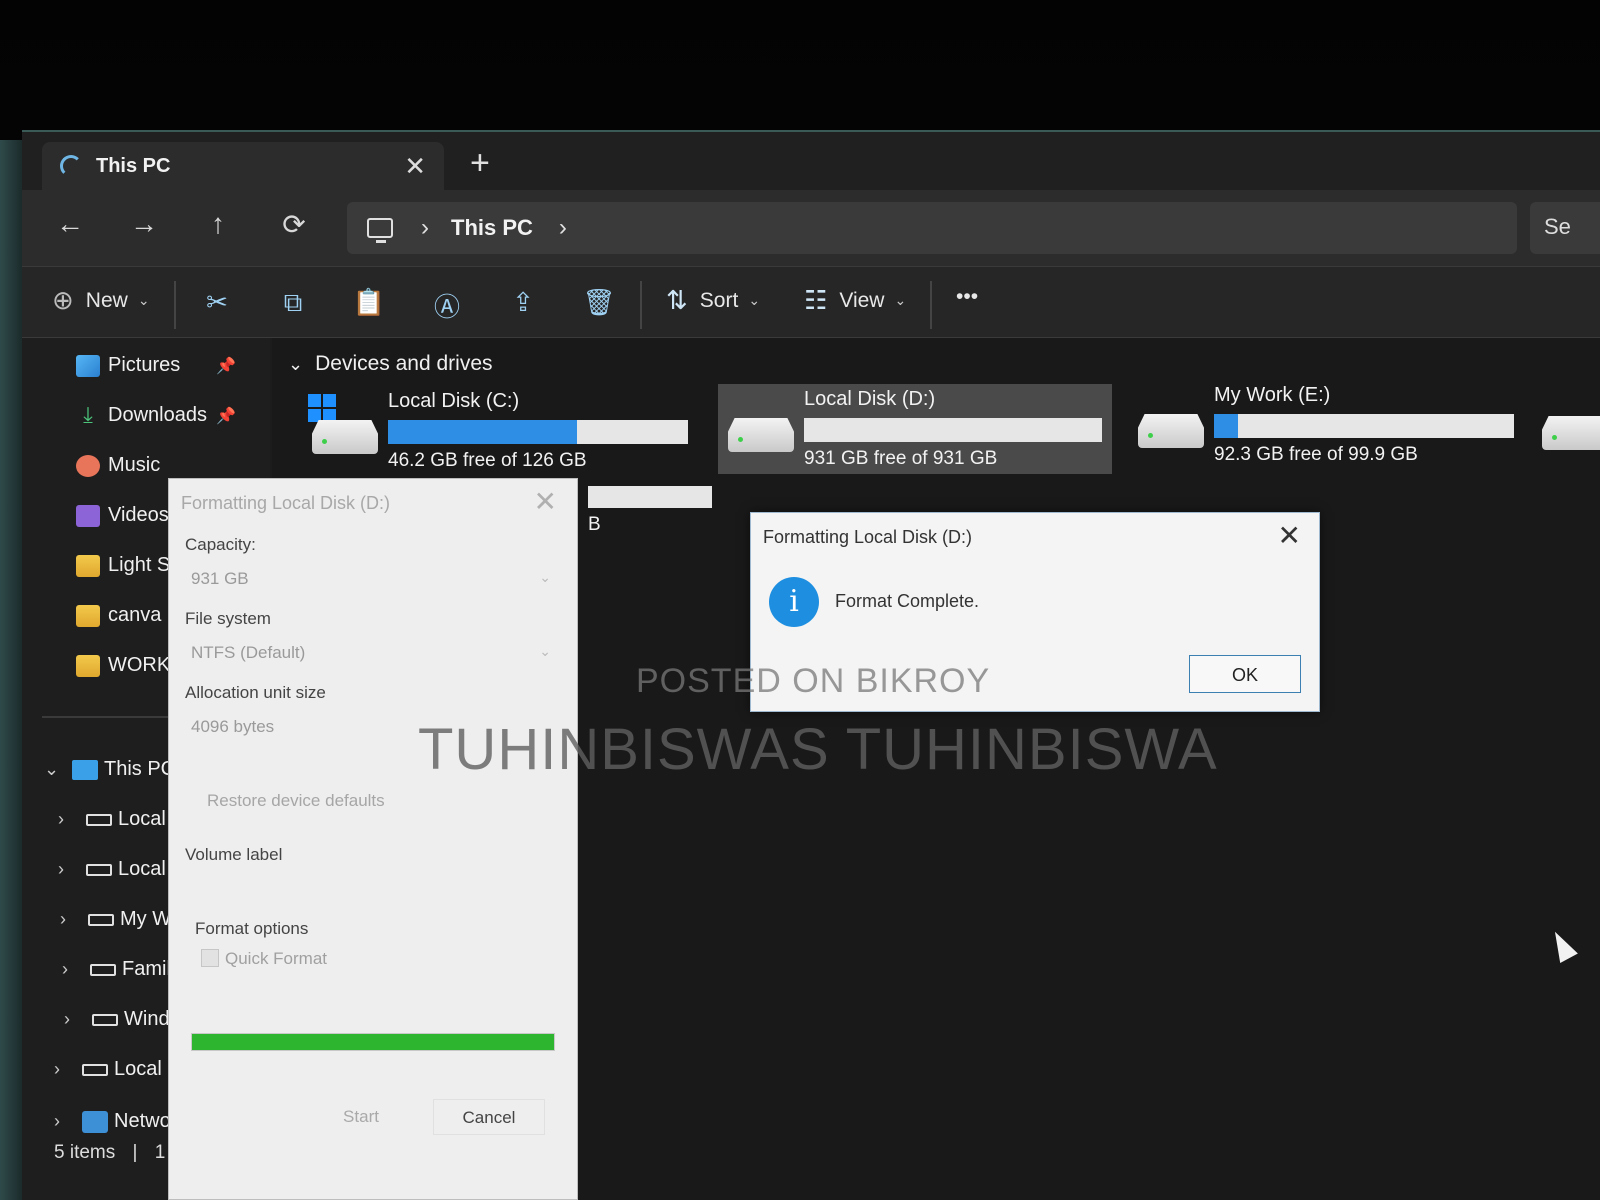 This screenshot has height=1200, width=1600. What do you see at coordinates (1565, 228) in the screenshot?
I see `search-box: Se` at bounding box center [1565, 228].